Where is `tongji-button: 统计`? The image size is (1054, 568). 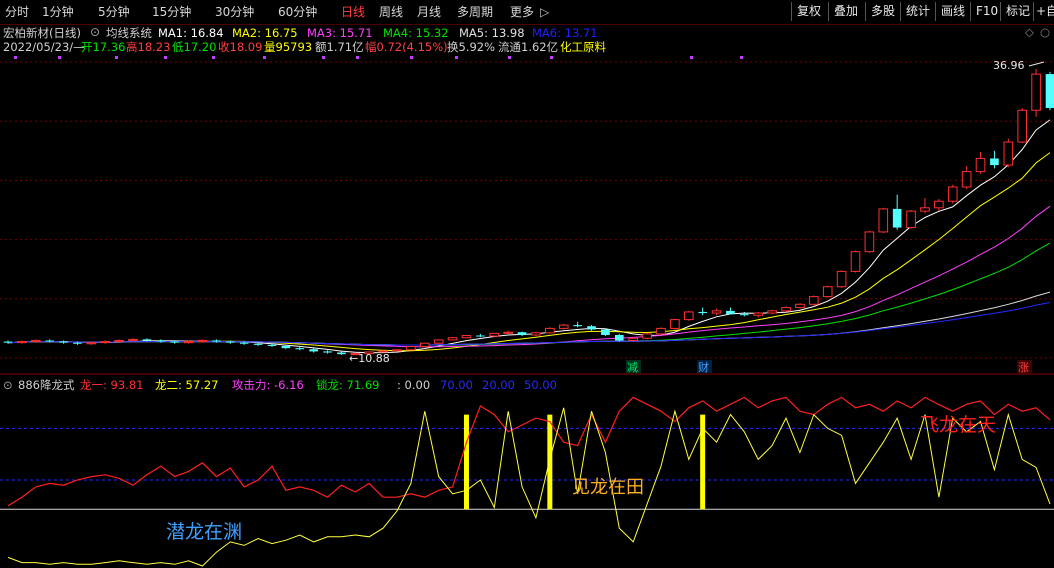
tongji-button: 统计 is located at coordinates (917, 11).